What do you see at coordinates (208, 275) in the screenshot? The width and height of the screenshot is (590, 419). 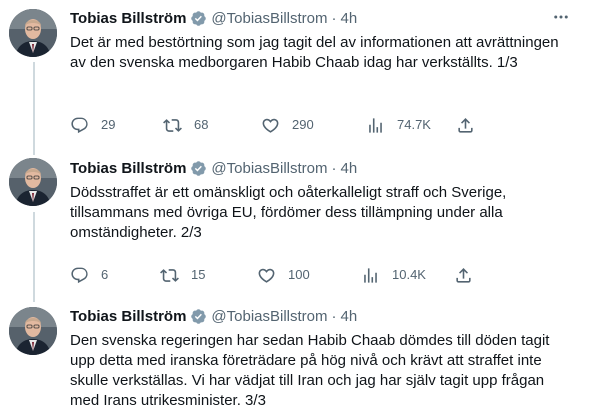 I see `retweet-button: 15` at bounding box center [208, 275].